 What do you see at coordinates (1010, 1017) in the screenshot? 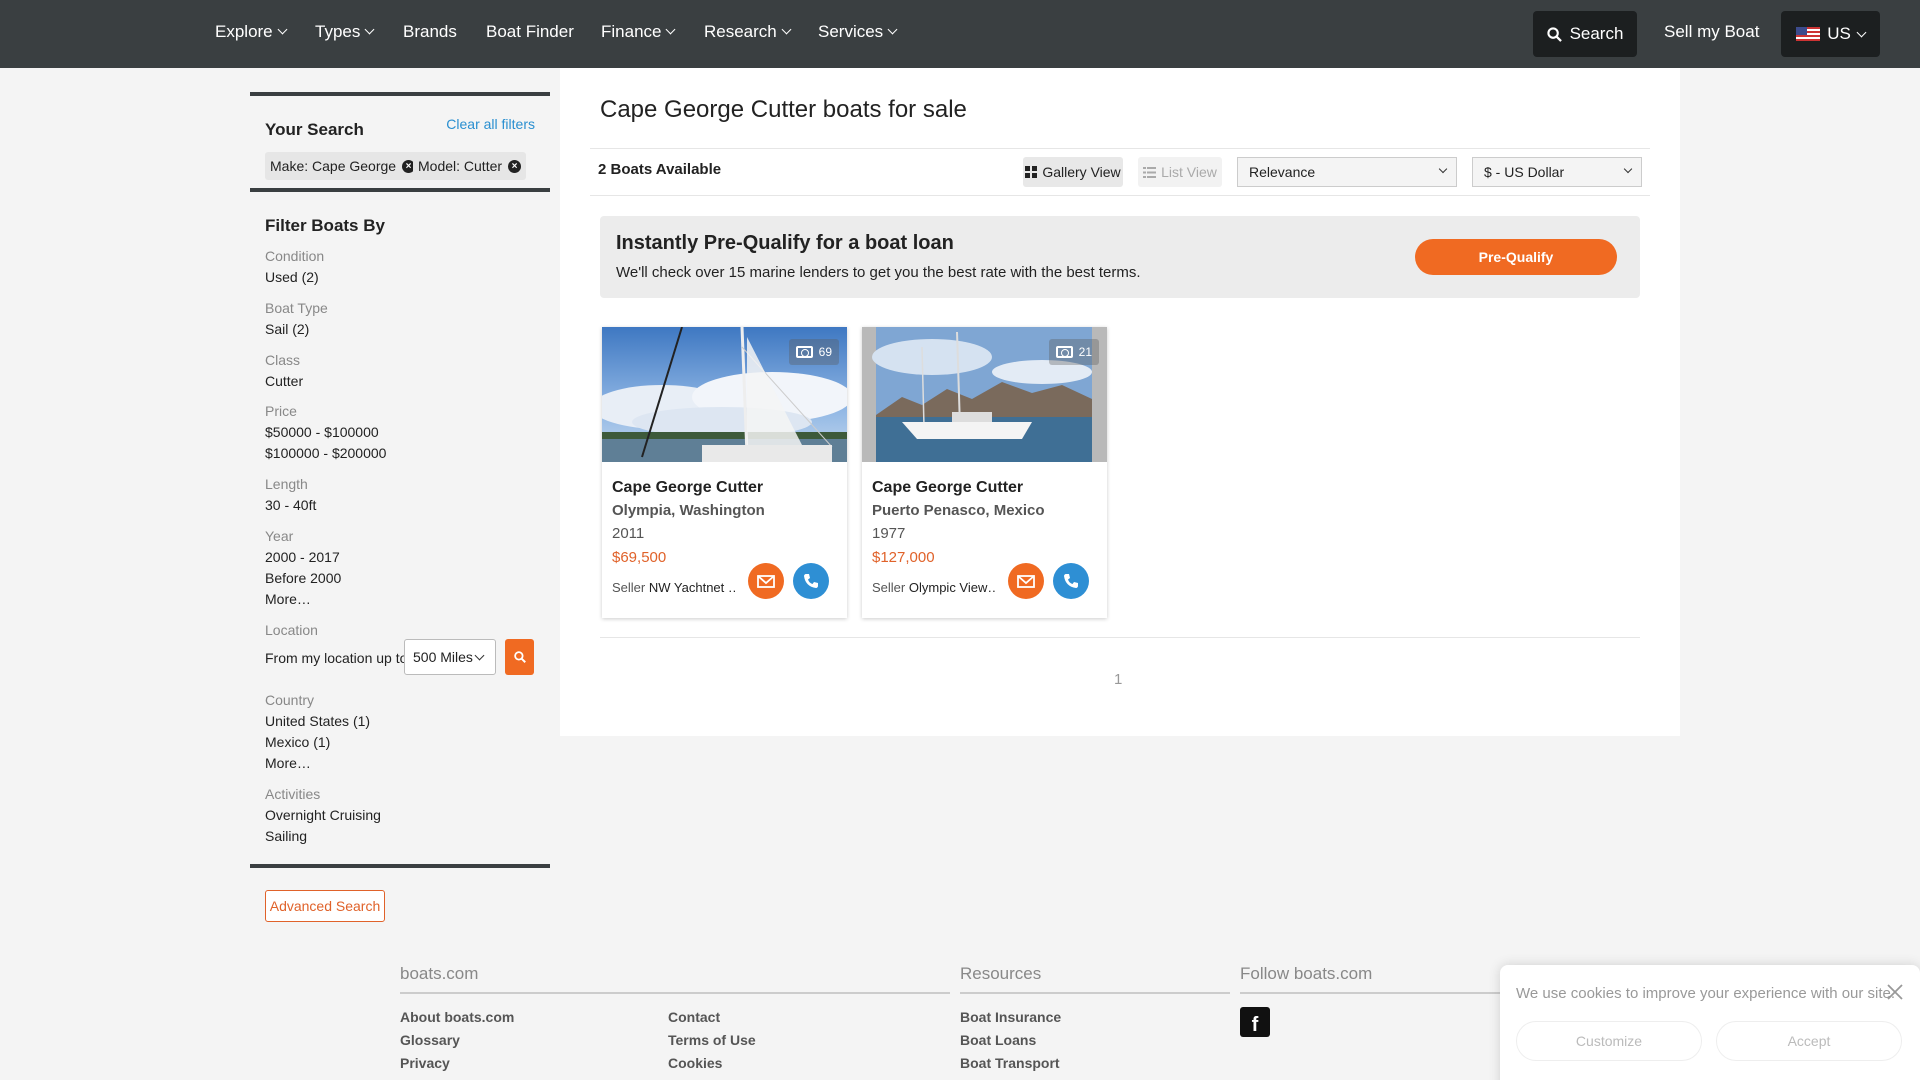
I see `footer-link: Boat Insurance` at bounding box center [1010, 1017].